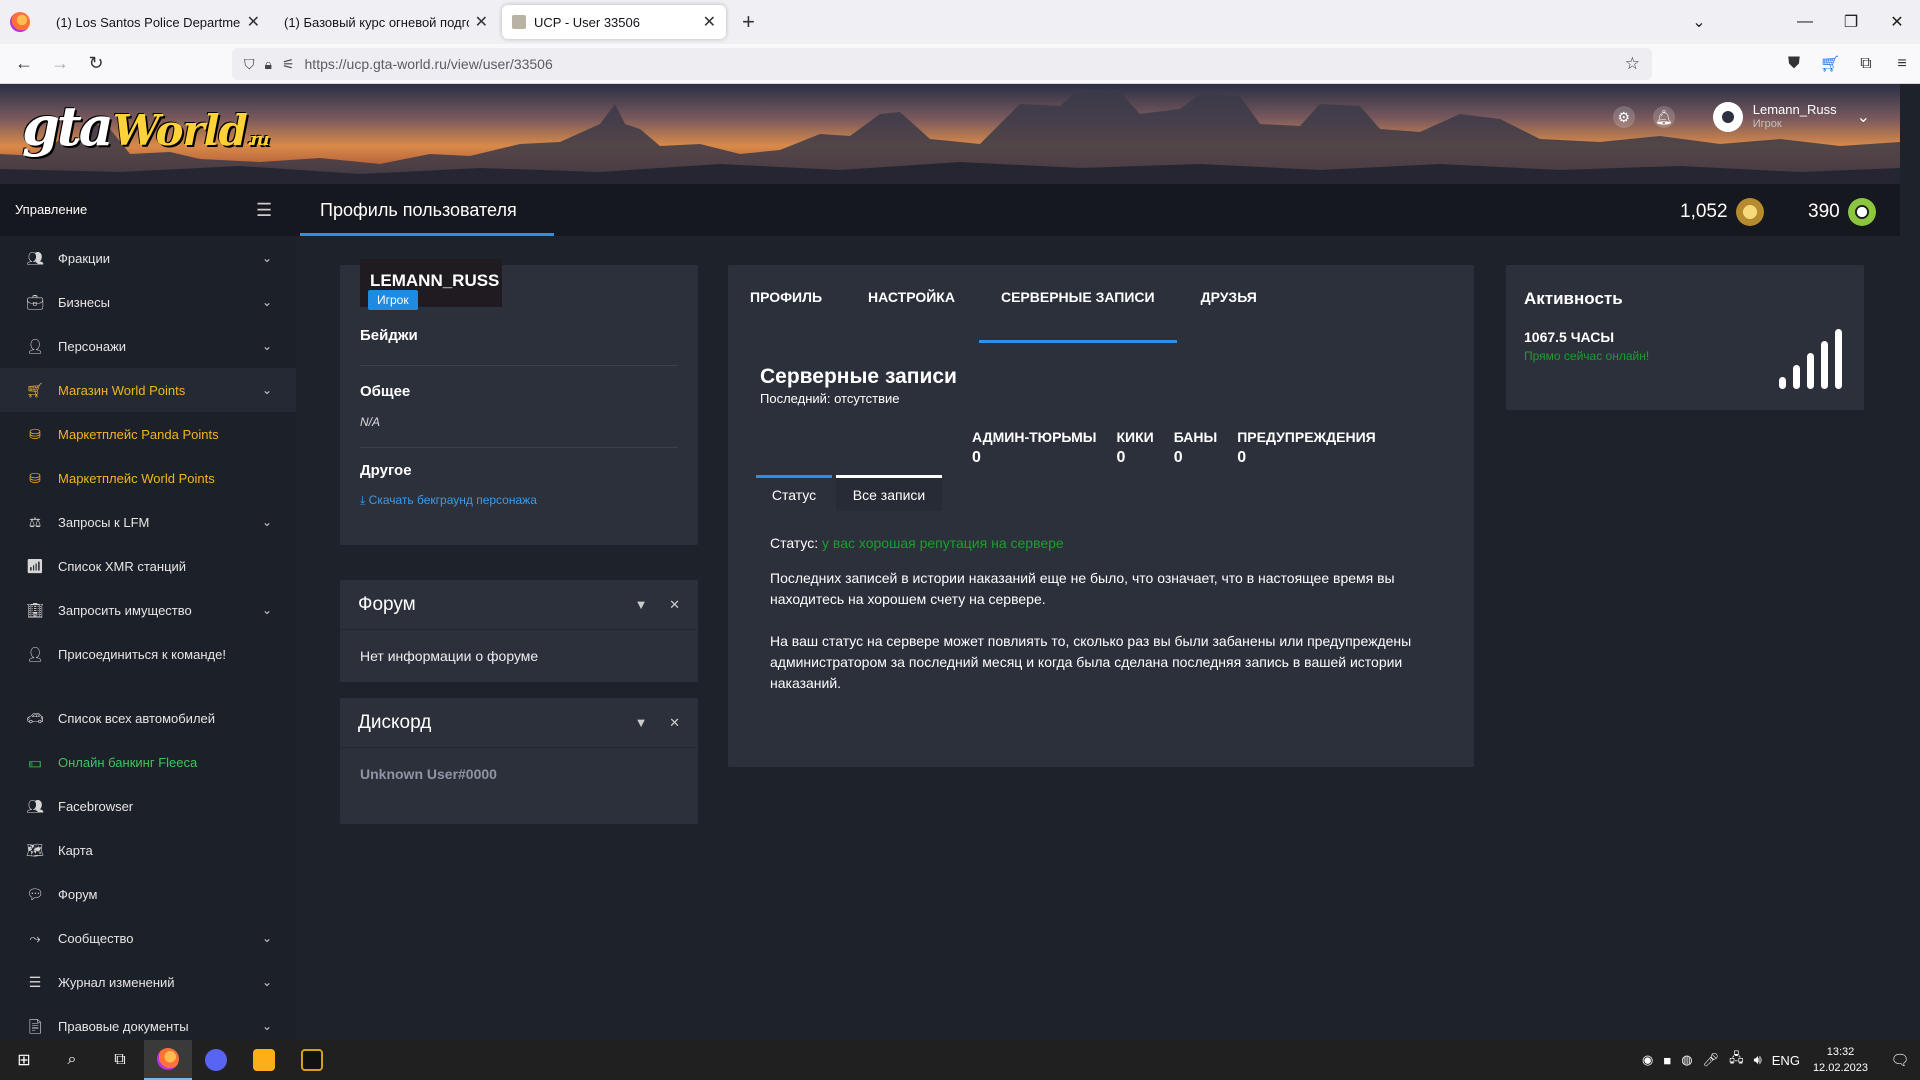  What do you see at coordinates (148, 806) in the screenshot?
I see `sidebar-item-facebrowser: 👥︎ Facebrowser` at bounding box center [148, 806].